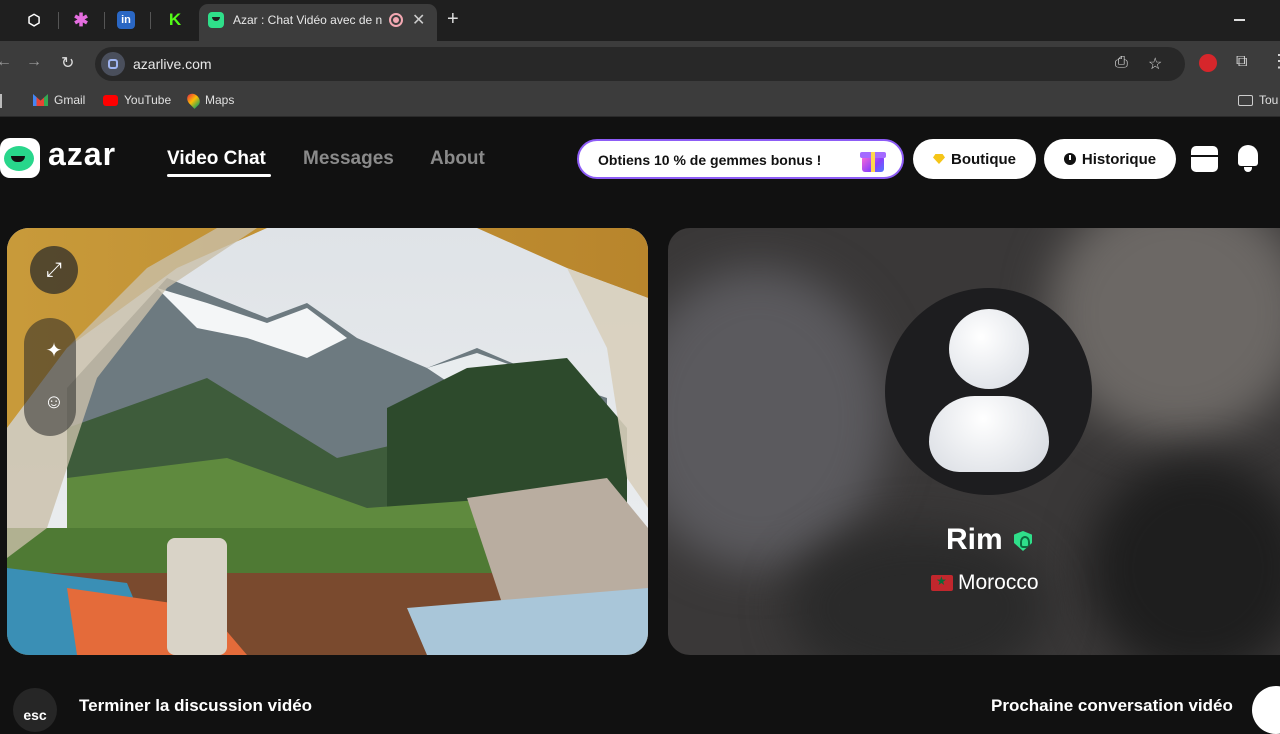  What do you see at coordinates (1239, 20) in the screenshot?
I see `minimize-button` at bounding box center [1239, 20].